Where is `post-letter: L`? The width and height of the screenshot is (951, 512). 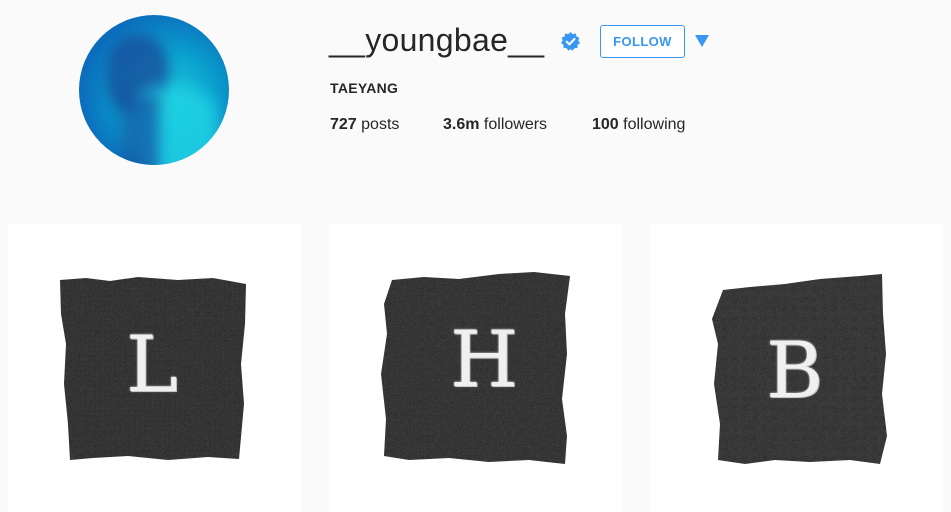 post-letter: L is located at coordinates (152, 365).